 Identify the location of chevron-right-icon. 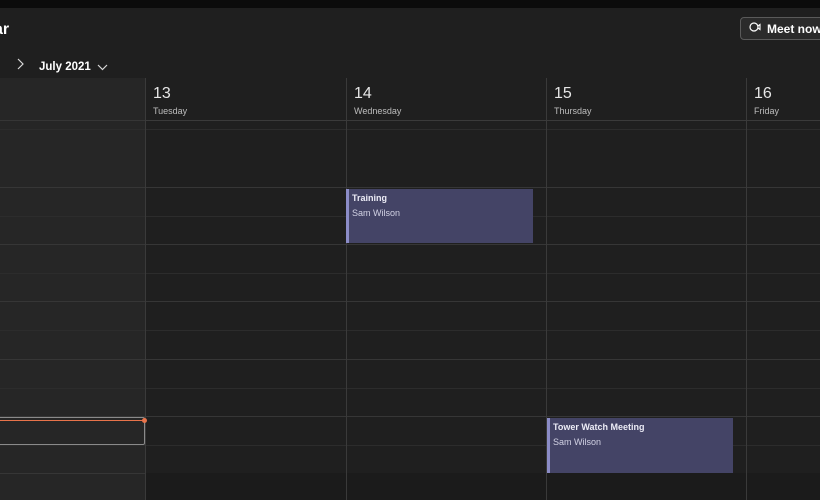
(20, 66).